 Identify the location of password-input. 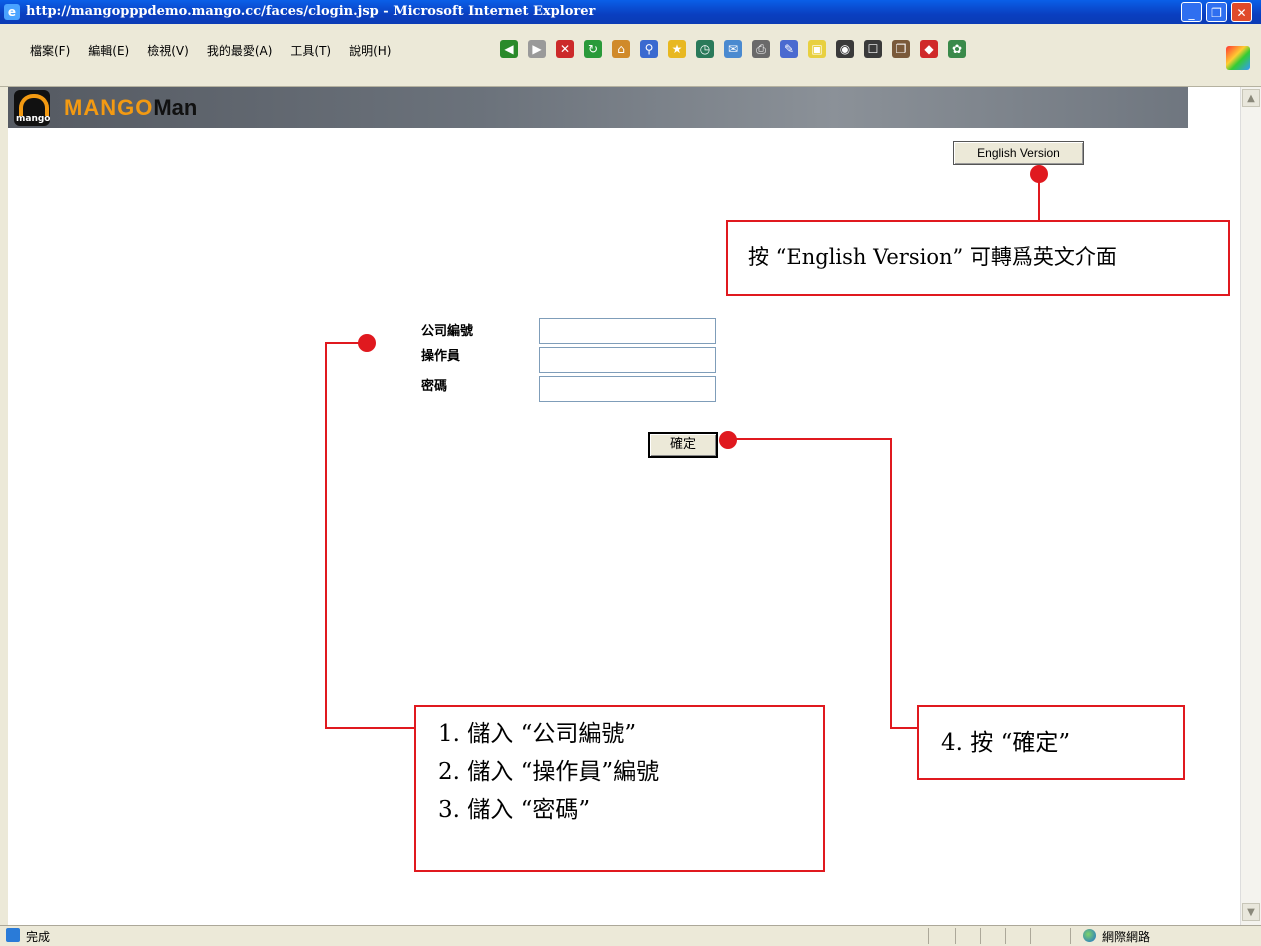
(627, 389).